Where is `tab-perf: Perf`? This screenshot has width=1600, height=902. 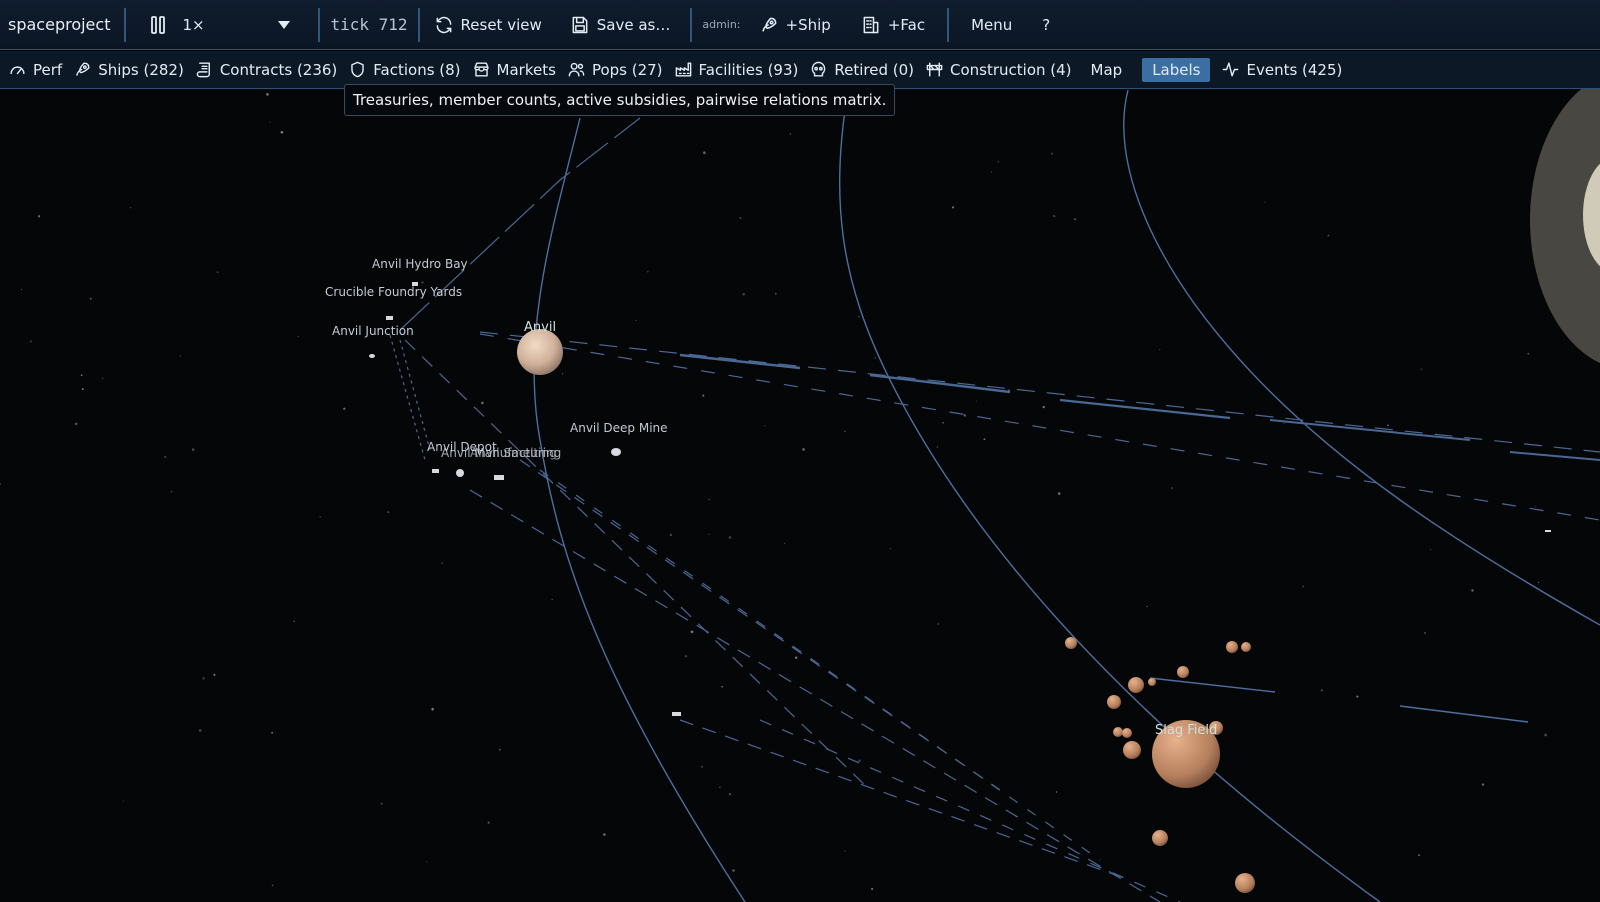
tab-perf: Perf is located at coordinates (35, 69).